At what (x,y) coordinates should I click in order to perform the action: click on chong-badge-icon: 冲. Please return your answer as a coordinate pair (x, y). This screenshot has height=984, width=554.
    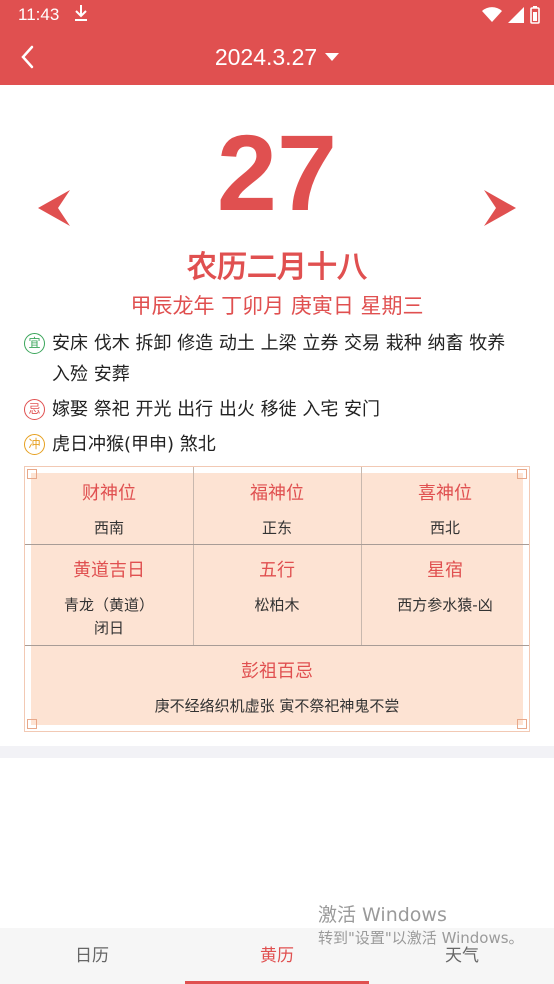
    Looking at the image, I should click on (34, 444).